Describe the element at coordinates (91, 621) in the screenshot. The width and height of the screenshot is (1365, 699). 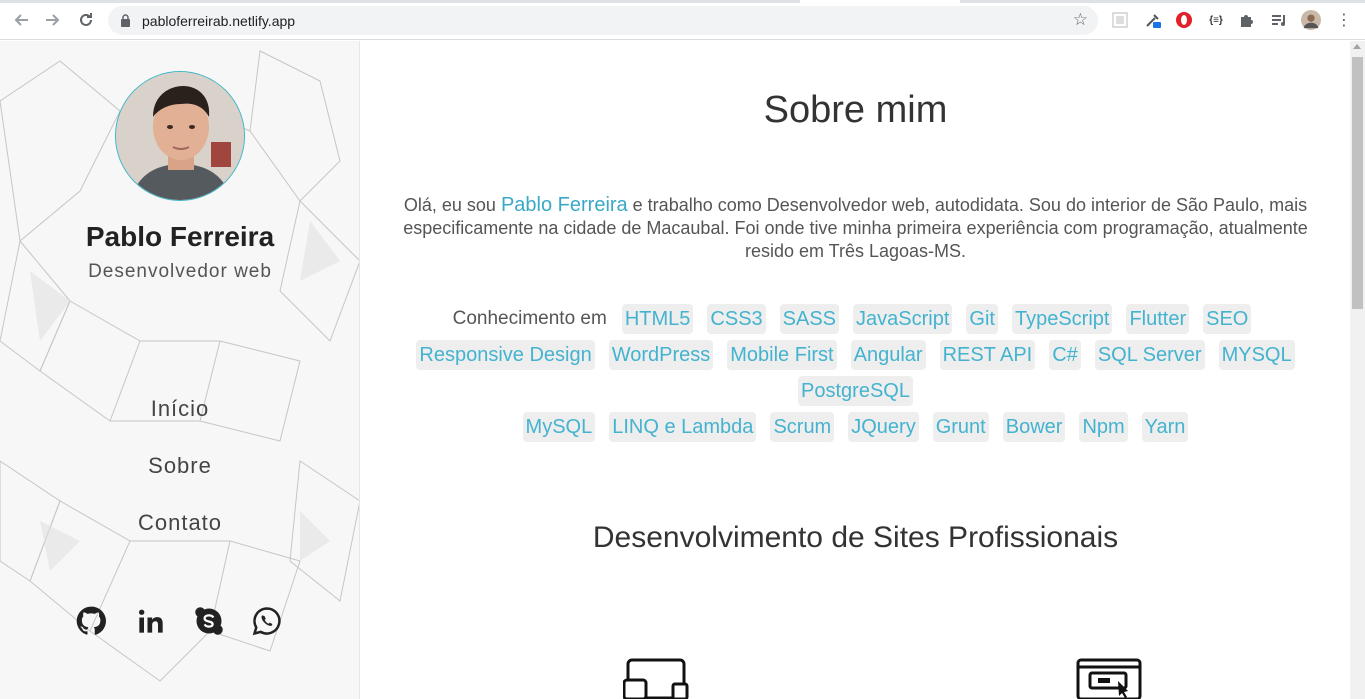
I see `github-icon` at that location.